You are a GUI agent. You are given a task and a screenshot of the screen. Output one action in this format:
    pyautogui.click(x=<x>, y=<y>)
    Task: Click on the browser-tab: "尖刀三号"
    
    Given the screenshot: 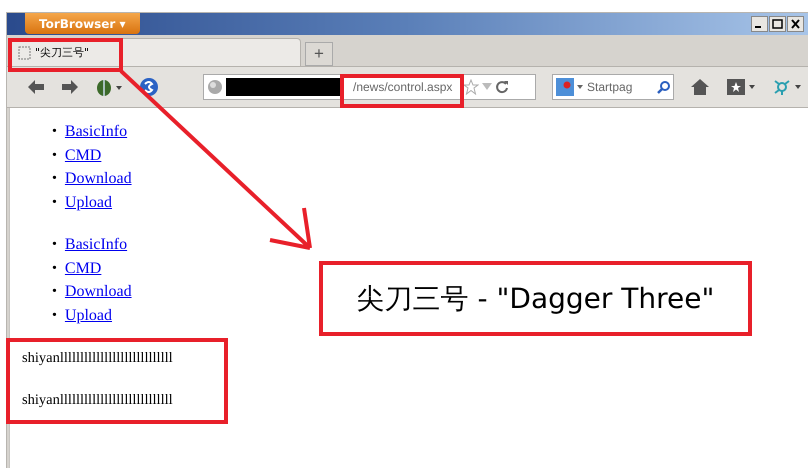 What is the action you would take?
    pyautogui.click(x=156, y=52)
    